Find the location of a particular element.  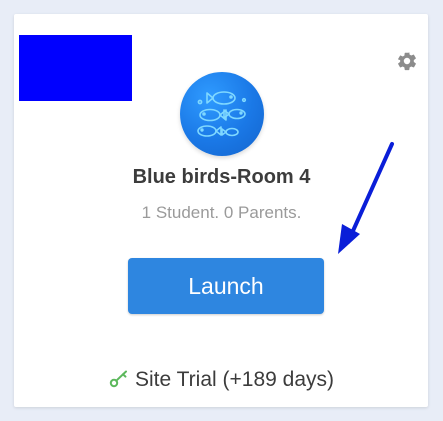

class-avatar is located at coordinates (222, 114).